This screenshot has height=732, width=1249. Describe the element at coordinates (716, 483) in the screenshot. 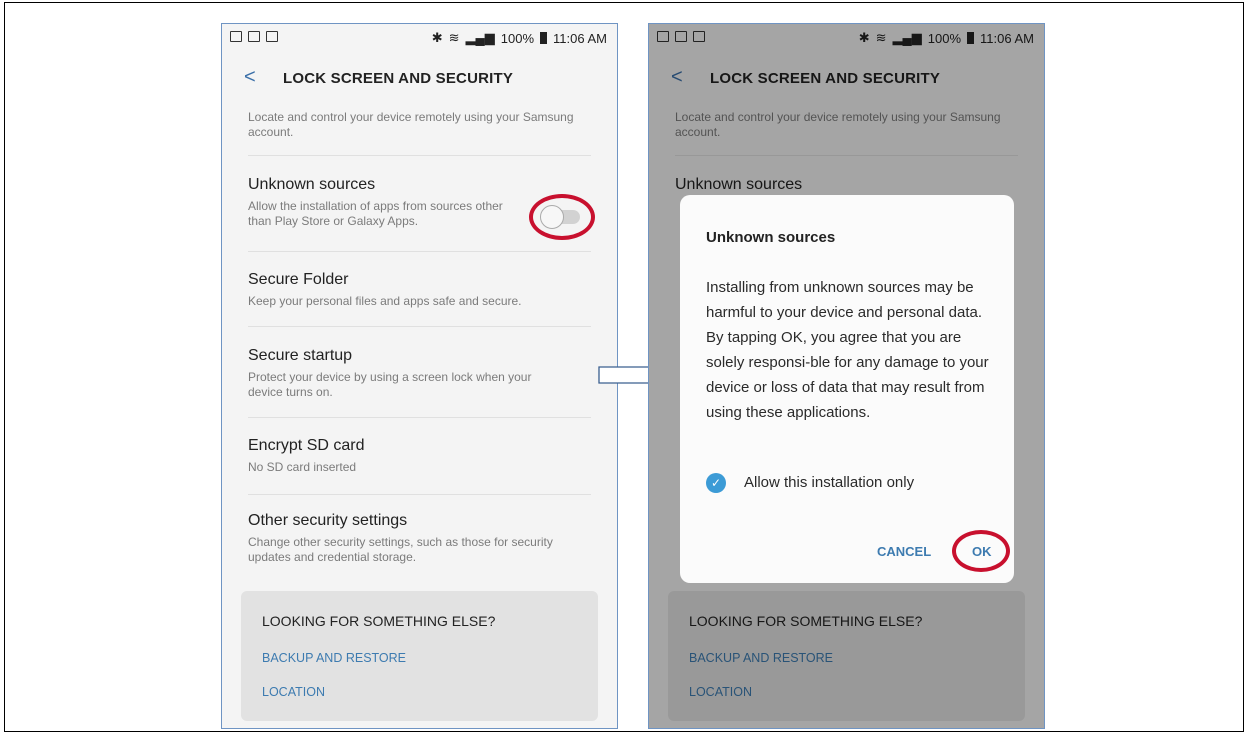

I see `checkmark-icon: ✓` at that location.